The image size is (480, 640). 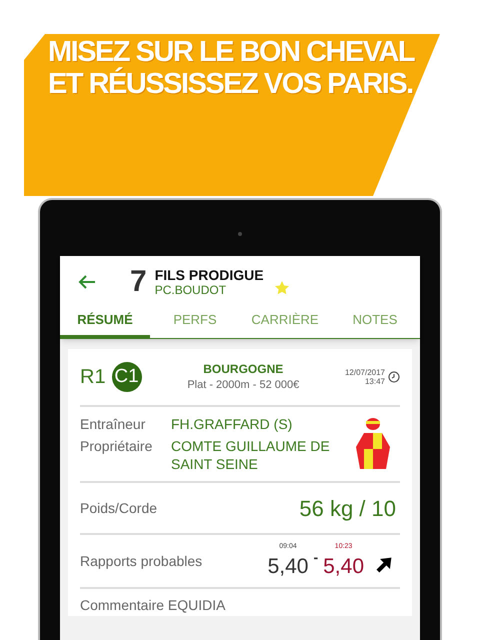 I want to click on race-time: 13:47, so click(x=374, y=381).